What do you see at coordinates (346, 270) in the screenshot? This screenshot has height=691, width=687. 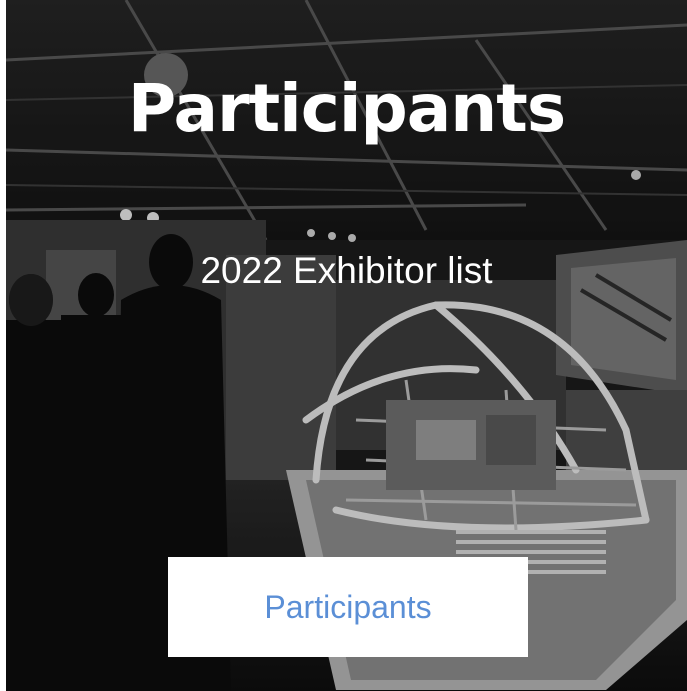 I see `page-subtitle: 2022 Exhibitor list` at bounding box center [346, 270].